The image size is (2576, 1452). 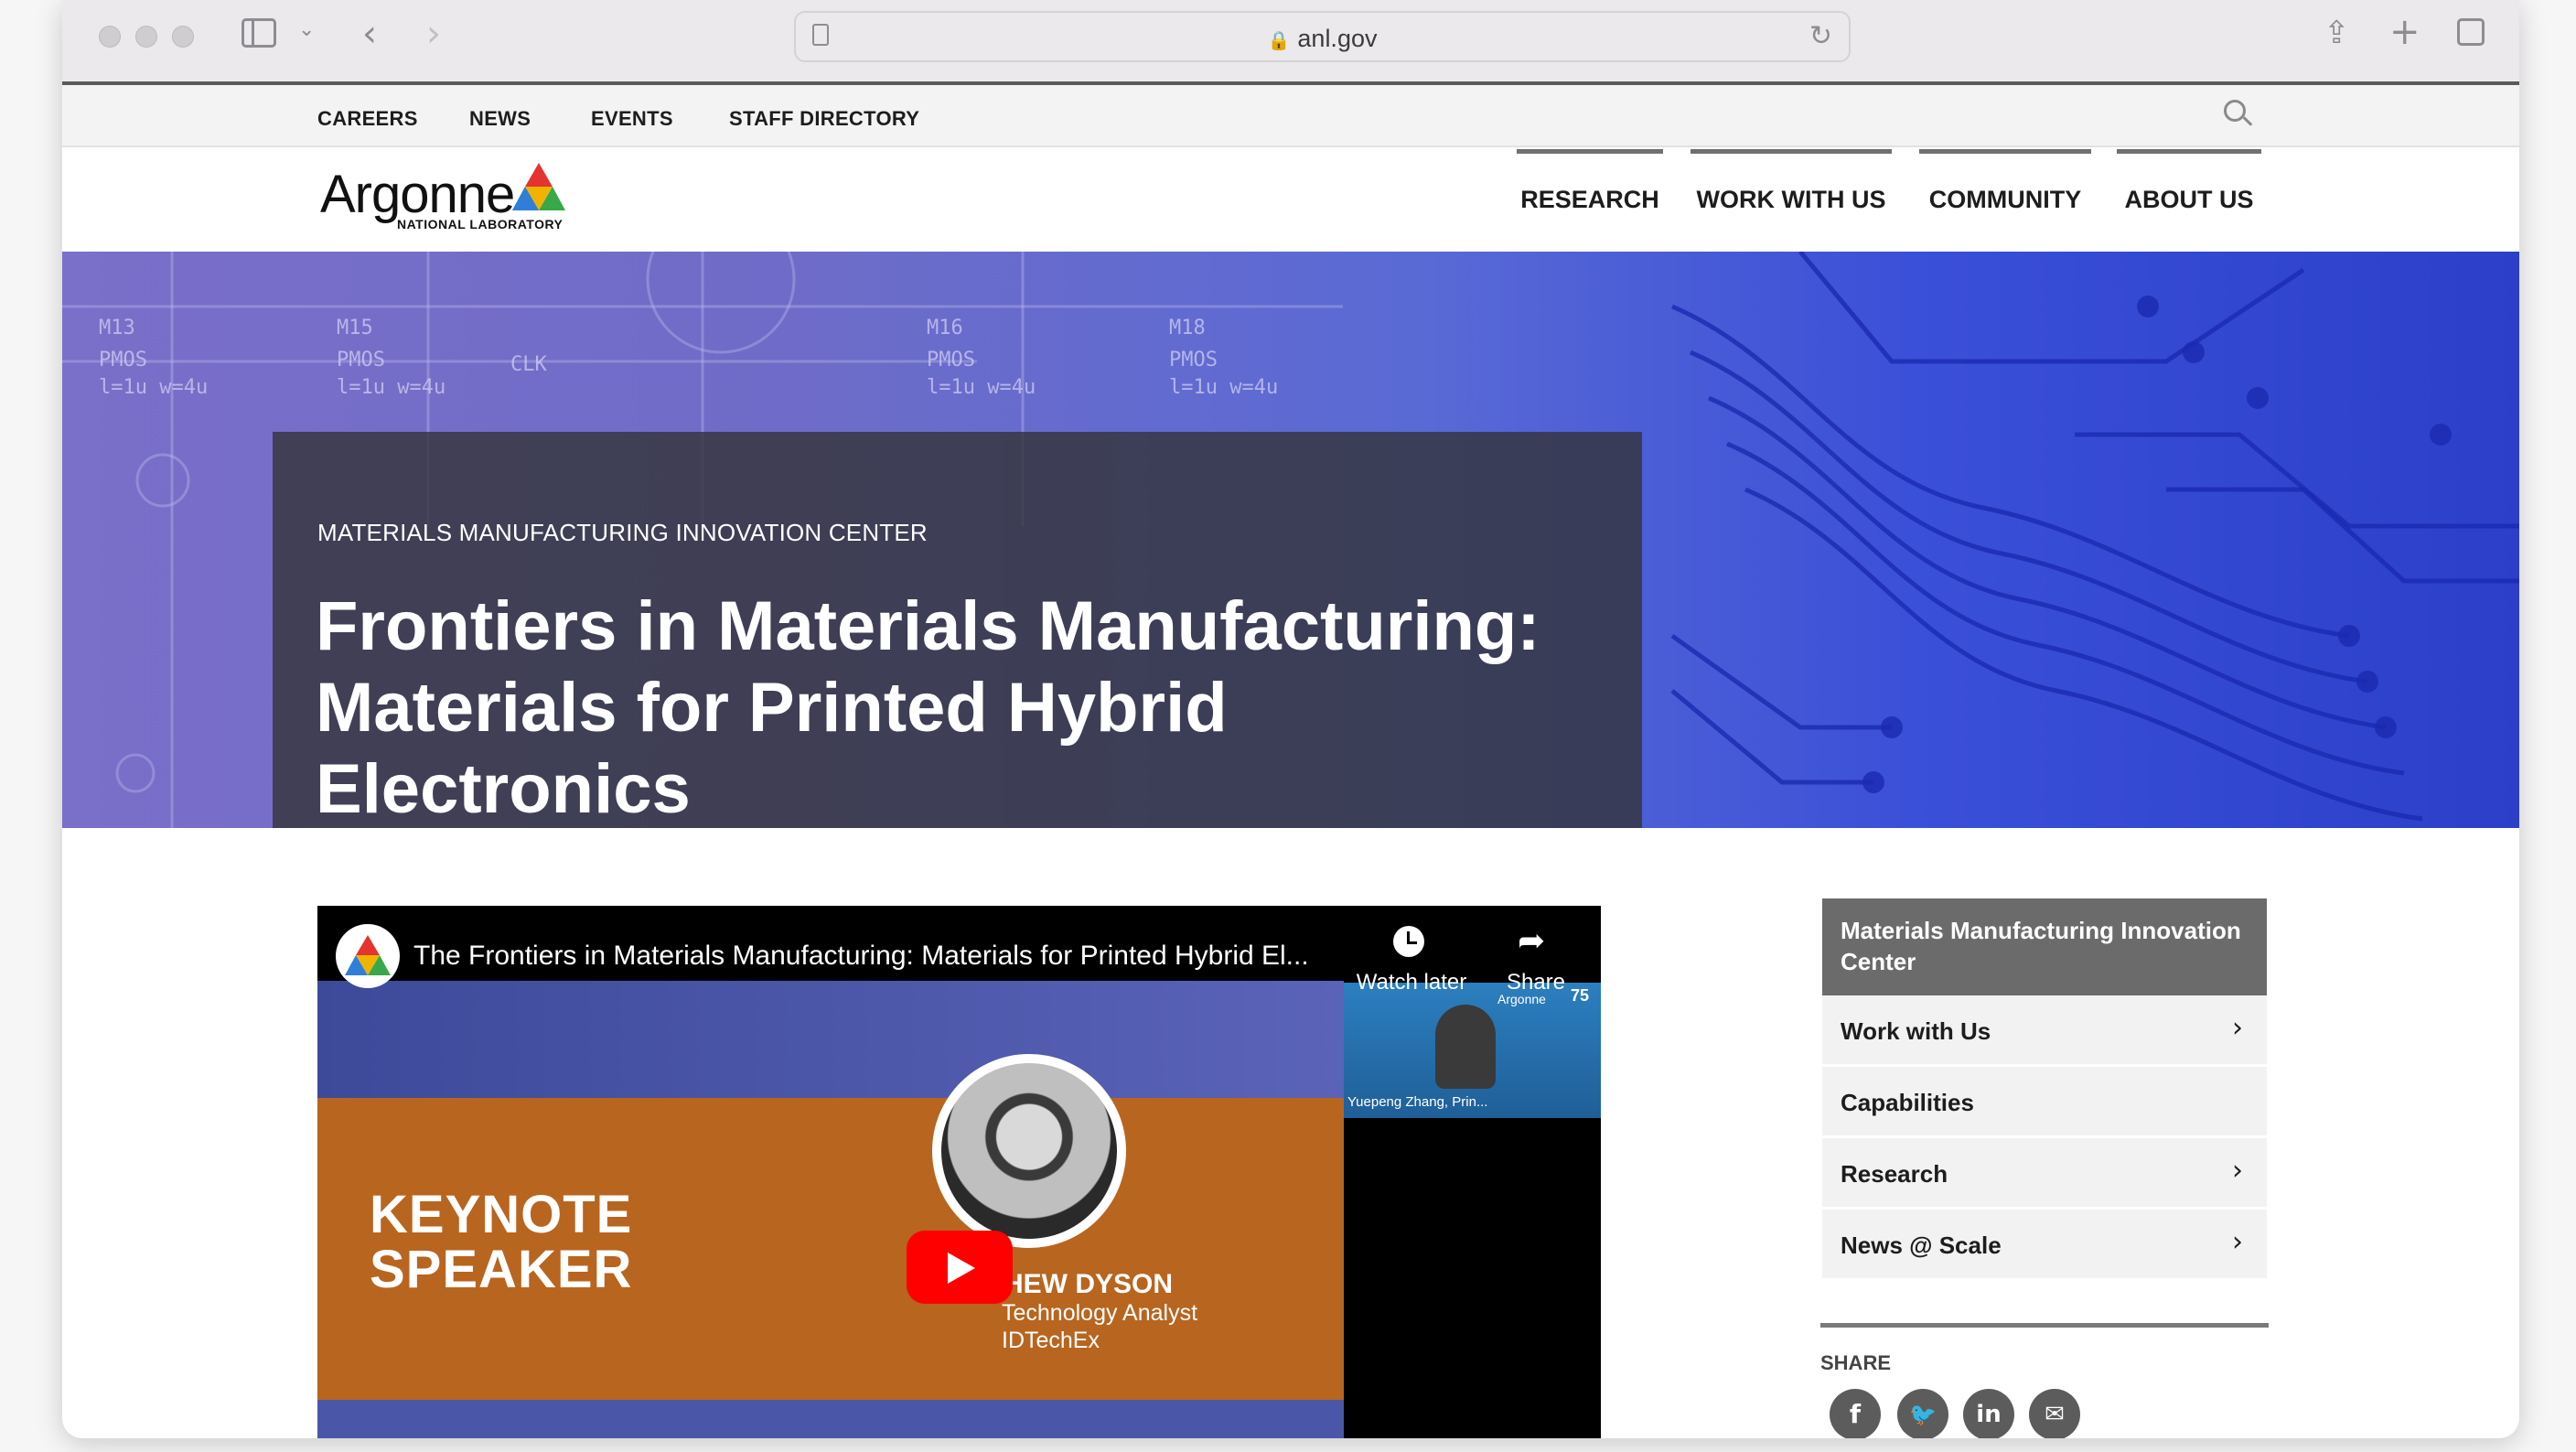 What do you see at coordinates (2405, 32) in the screenshot?
I see `new-tab-icon: +` at bounding box center [2405, 32].